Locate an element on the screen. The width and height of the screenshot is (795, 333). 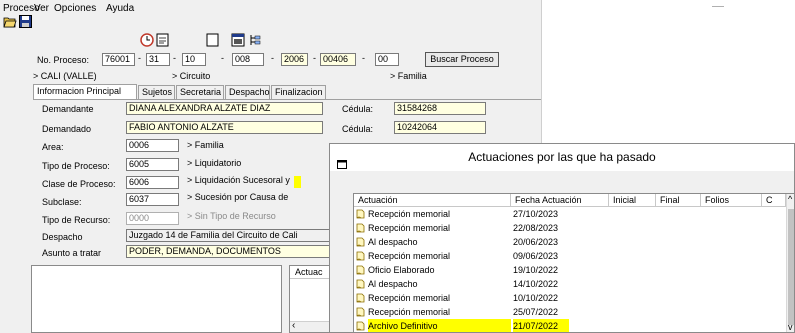
area-label: Area: is located at coordinates (53, 147).